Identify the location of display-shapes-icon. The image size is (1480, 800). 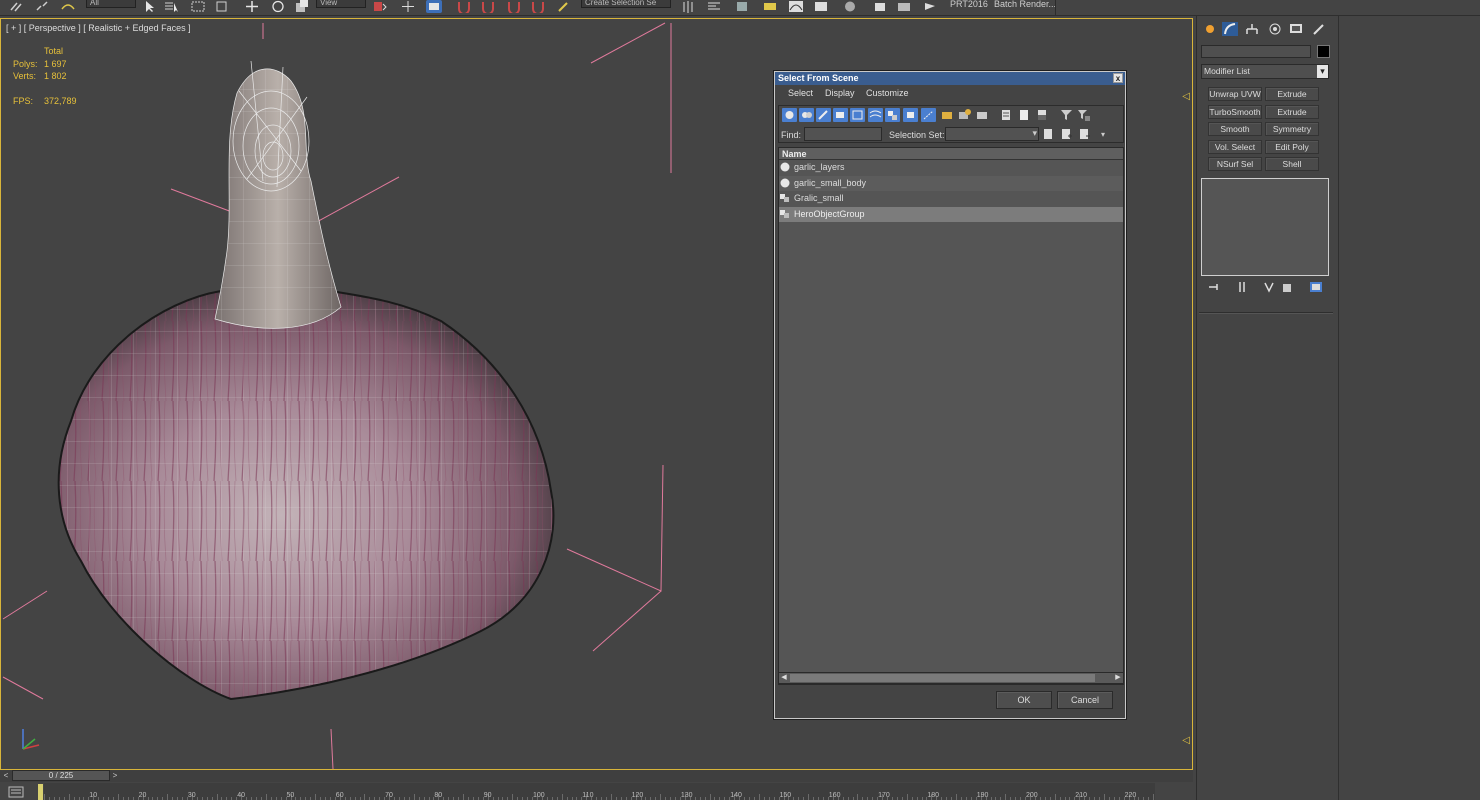
(806, 115).